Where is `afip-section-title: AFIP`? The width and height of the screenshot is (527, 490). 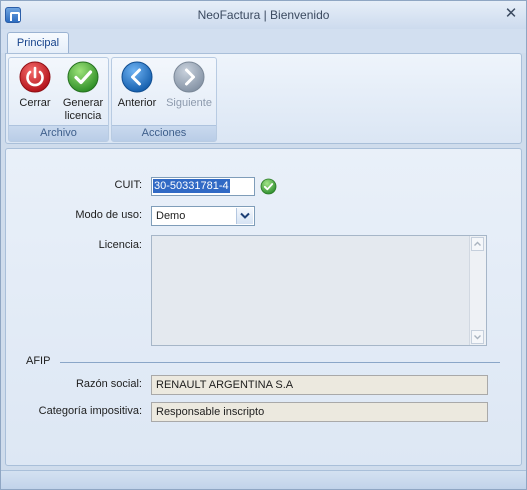
afip-section-title: AFIP is located at coordinates (38, 361).